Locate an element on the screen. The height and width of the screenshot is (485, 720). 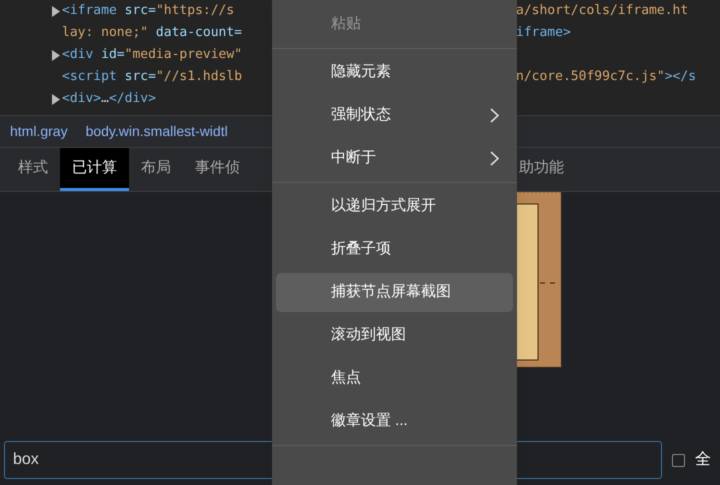
breadcrumb-link: html.gray is located at coordinates (39, 131).